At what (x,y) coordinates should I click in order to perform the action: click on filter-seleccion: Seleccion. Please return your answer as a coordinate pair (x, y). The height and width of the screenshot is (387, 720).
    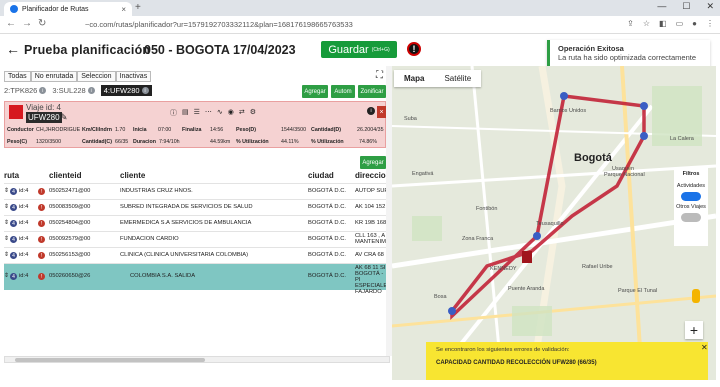
    Looking at the image, I should click on (96, 76).